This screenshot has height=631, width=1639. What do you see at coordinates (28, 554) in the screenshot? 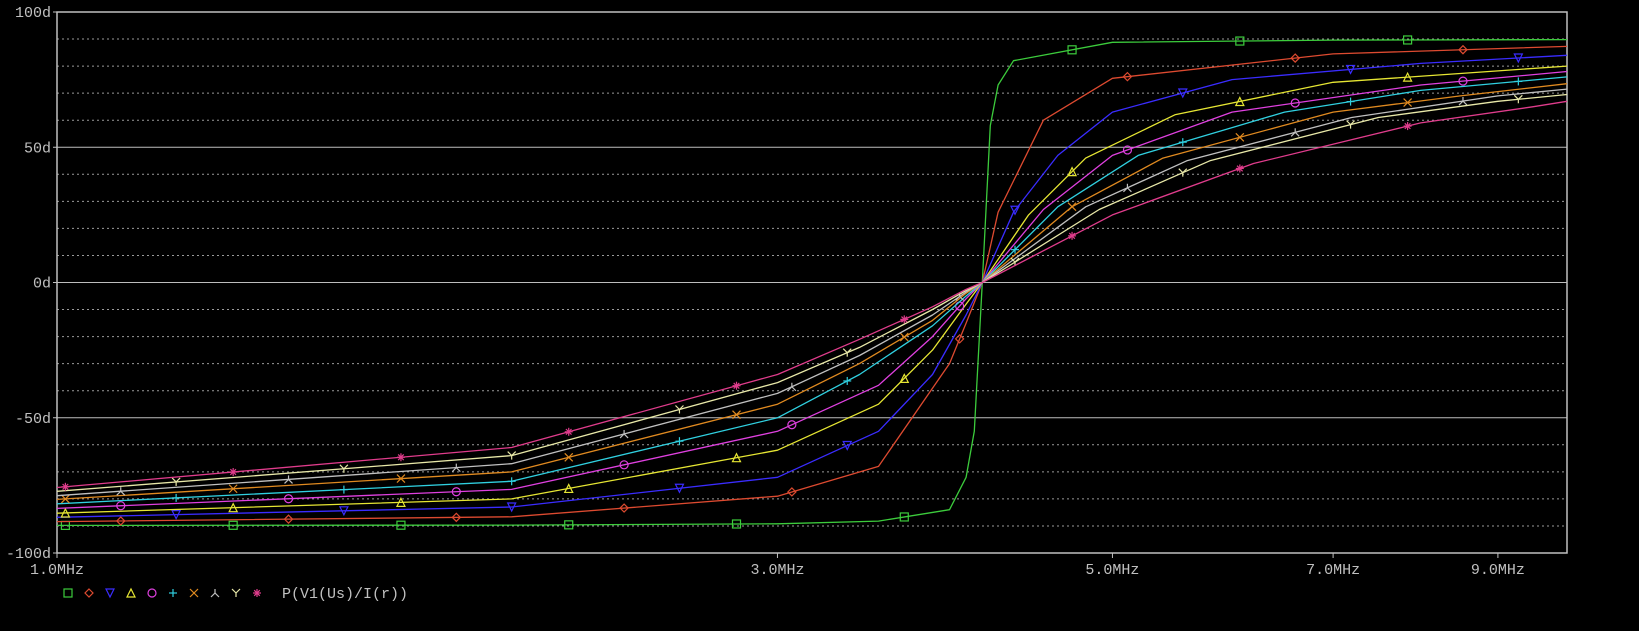
I see `y-tick-label: -100d` at bounding box center [28, 554].